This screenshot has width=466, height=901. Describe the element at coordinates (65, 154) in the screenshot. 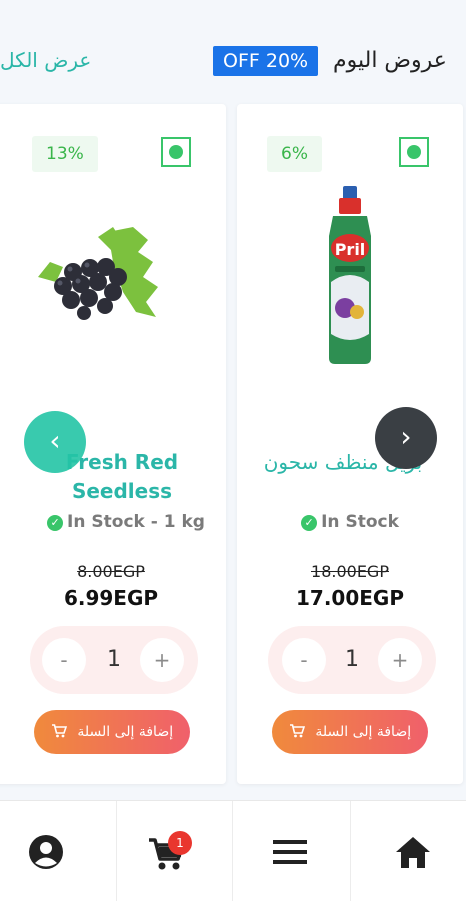

I see `discount-badge: 13%` at that location.